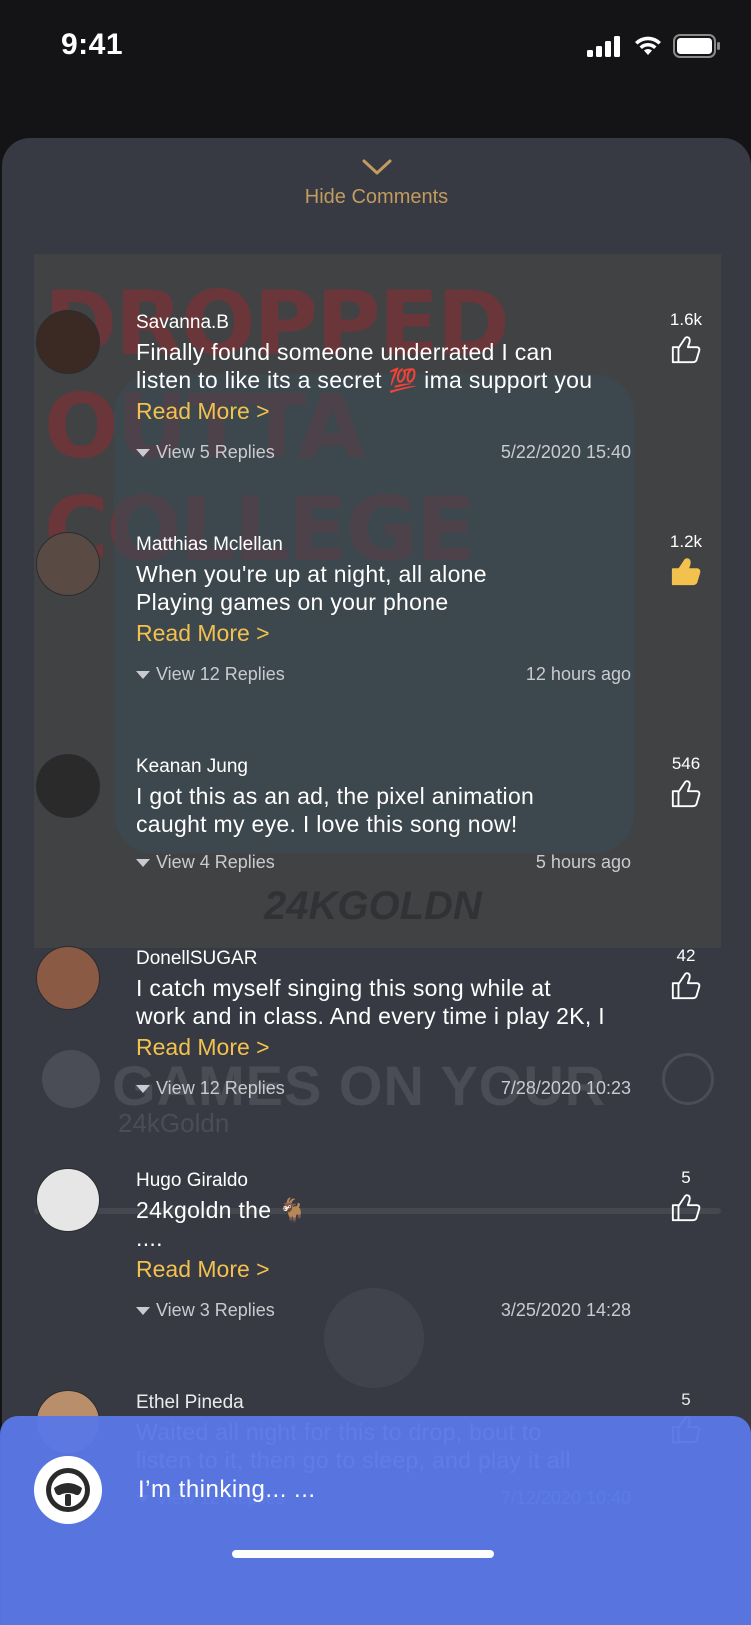 The width and height of the screenshot is (751, 1625). I want to click on comment-author: Keanan Jung, so click(192, 767).